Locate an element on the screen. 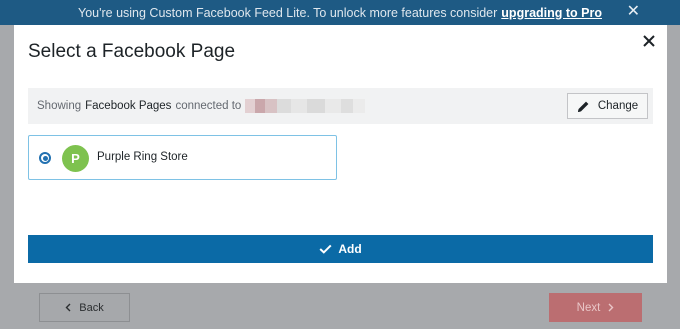  back-button: Back is located at coordinates (84, 307).